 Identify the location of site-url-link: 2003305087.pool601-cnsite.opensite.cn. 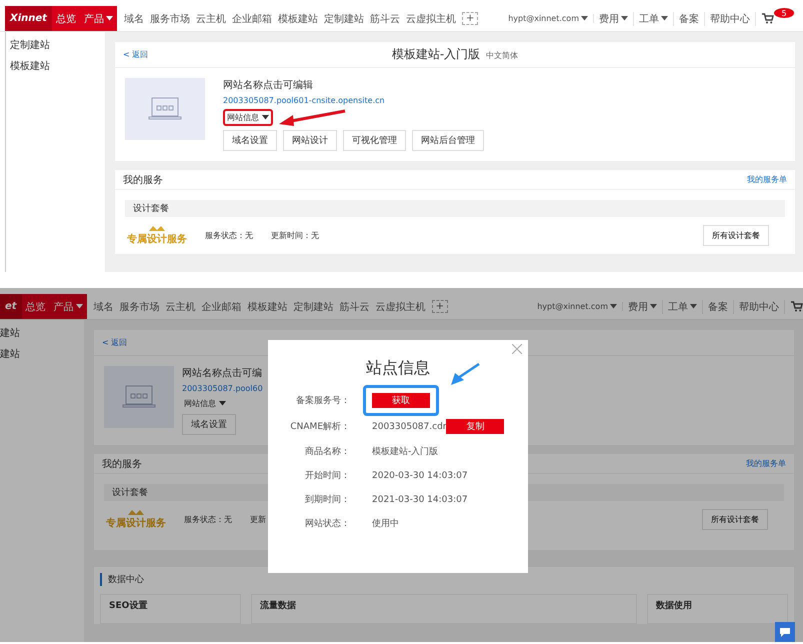
(353, 100).